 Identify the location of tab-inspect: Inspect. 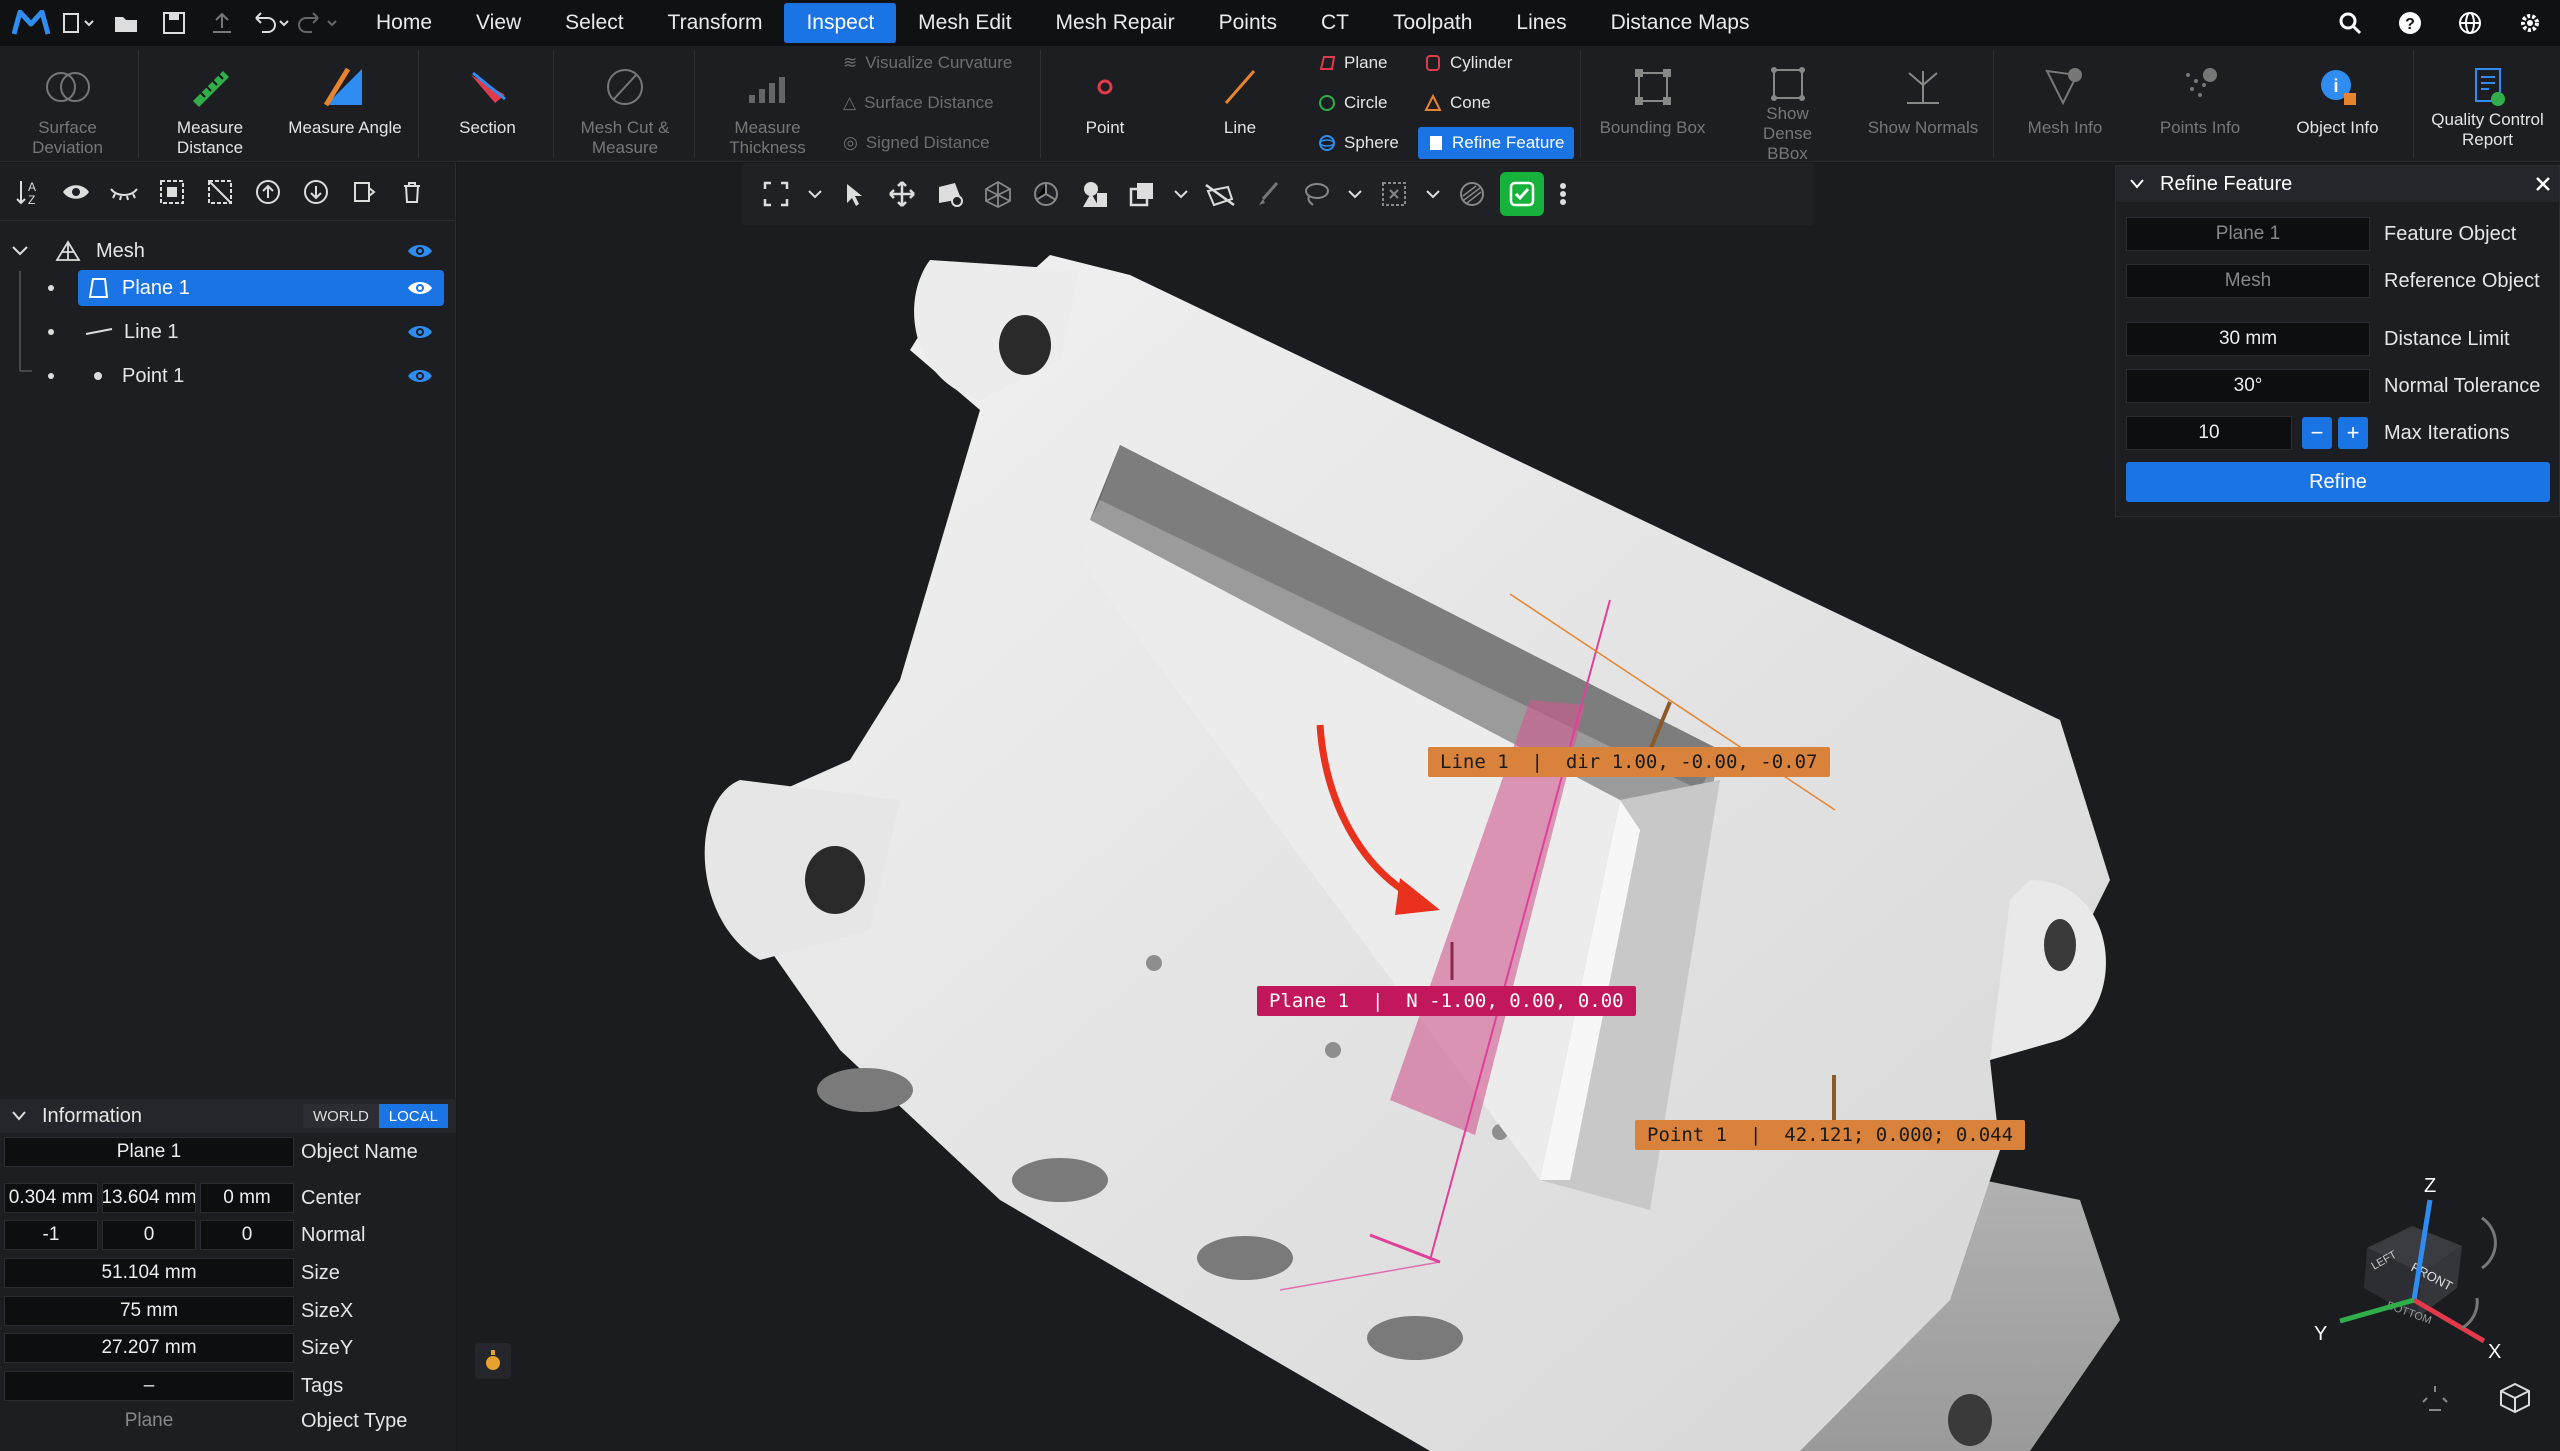
(840, 23).